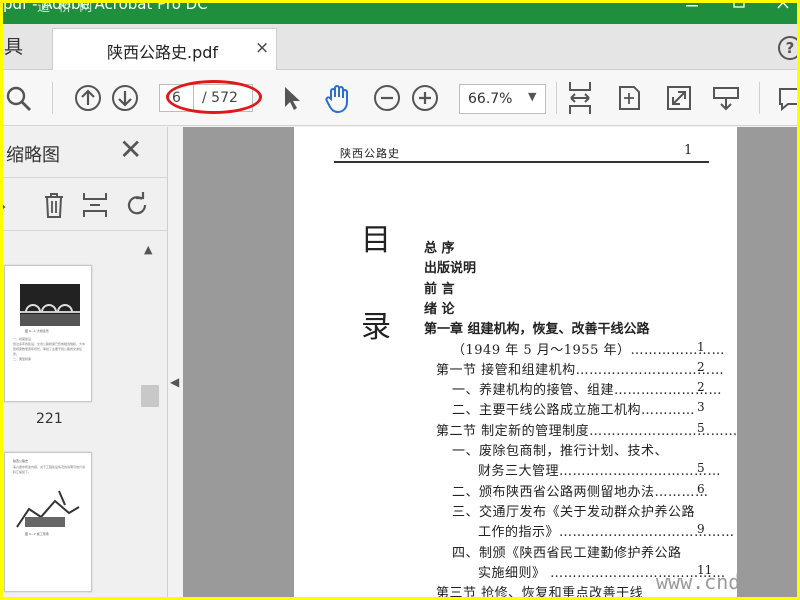 The height and width of the screenshot is (600, 800). What do you see at coordinates (573, 510) in the screenshot?
I see `toc-entry: 三、交通厅发布《关于发动群众护养公路` at bounding box center [573, 510].